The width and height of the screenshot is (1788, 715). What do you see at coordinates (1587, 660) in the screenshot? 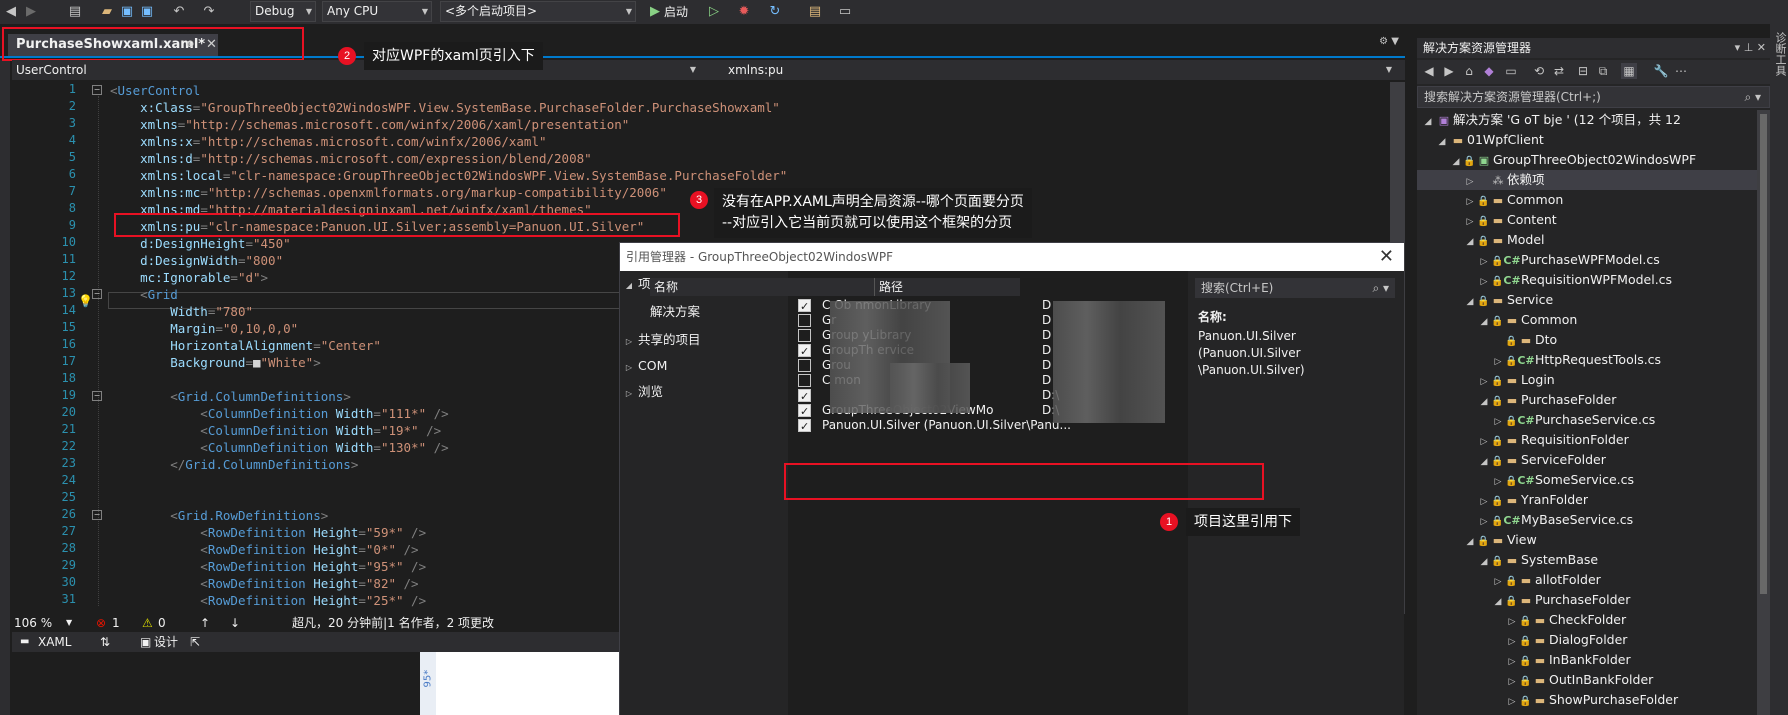
I see `tree-item: ▷ 🔒 ▬ InBankFolder` at bounding box center [1587, 660].